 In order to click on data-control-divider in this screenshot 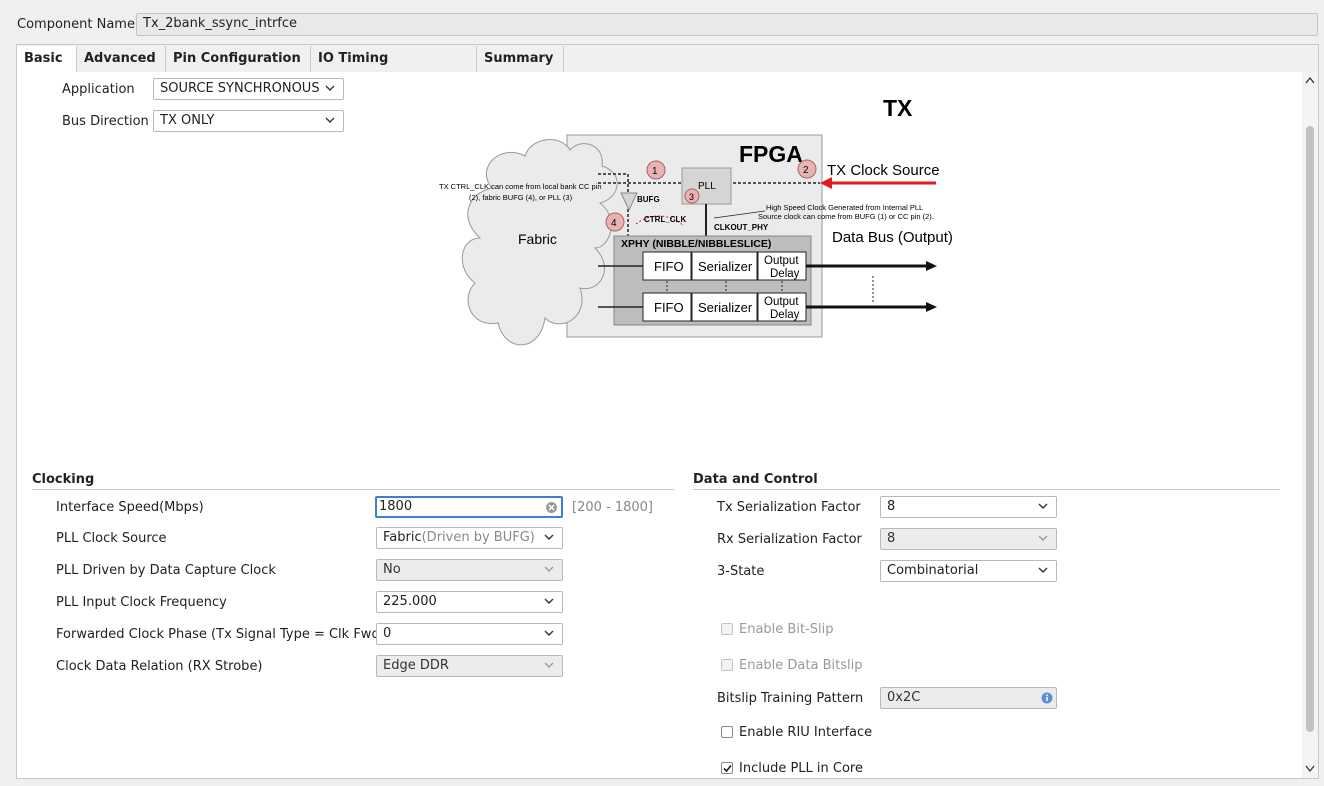, I will do `click(986, 489)`.